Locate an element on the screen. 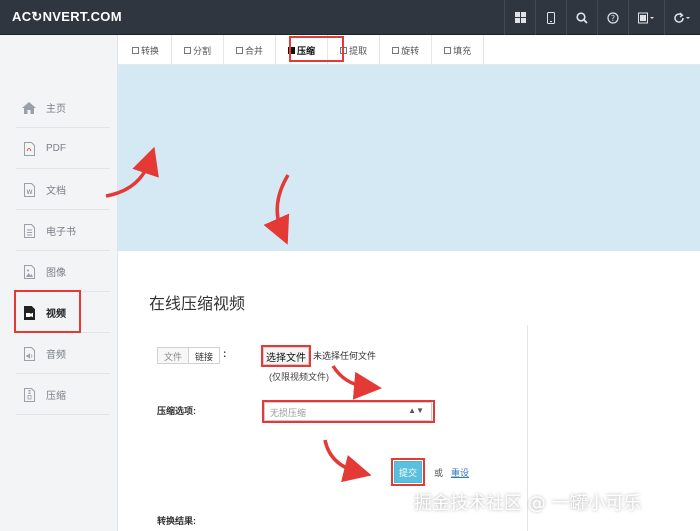  sidebar-item-document: W 文档 is located at coordinates (63, 190).